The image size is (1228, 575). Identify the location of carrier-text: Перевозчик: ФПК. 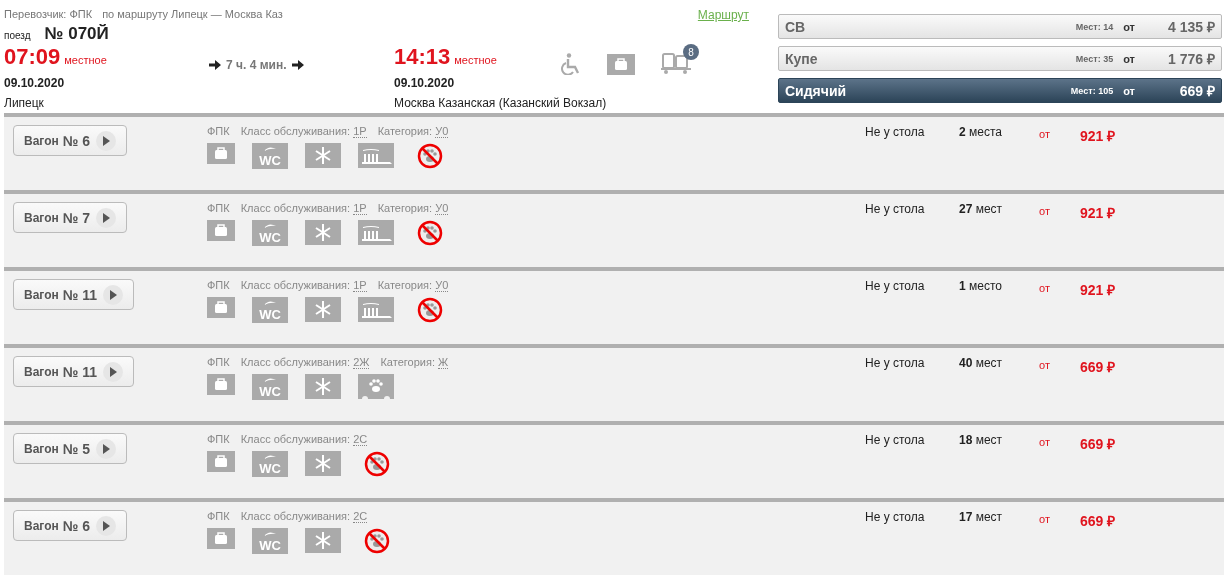
(48, 15).